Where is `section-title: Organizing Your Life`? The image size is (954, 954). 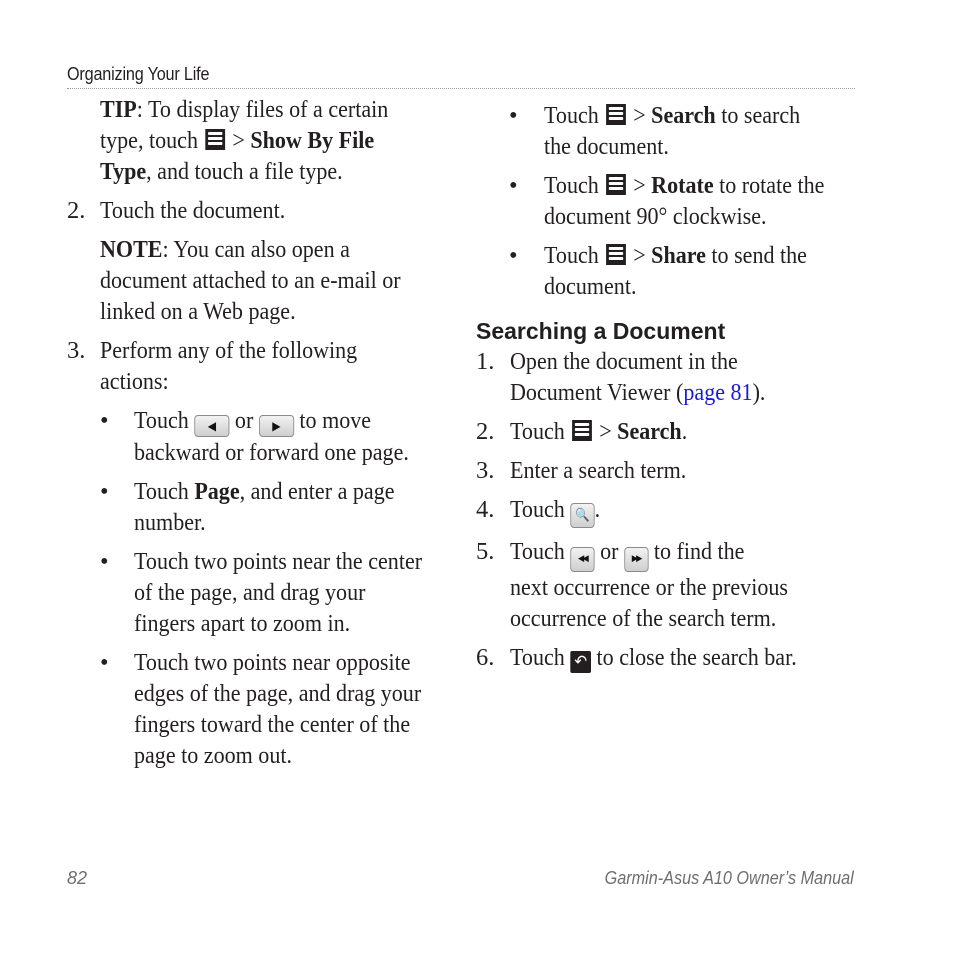
section-title: Organizing Your Life is located at coordinates (138, 74).